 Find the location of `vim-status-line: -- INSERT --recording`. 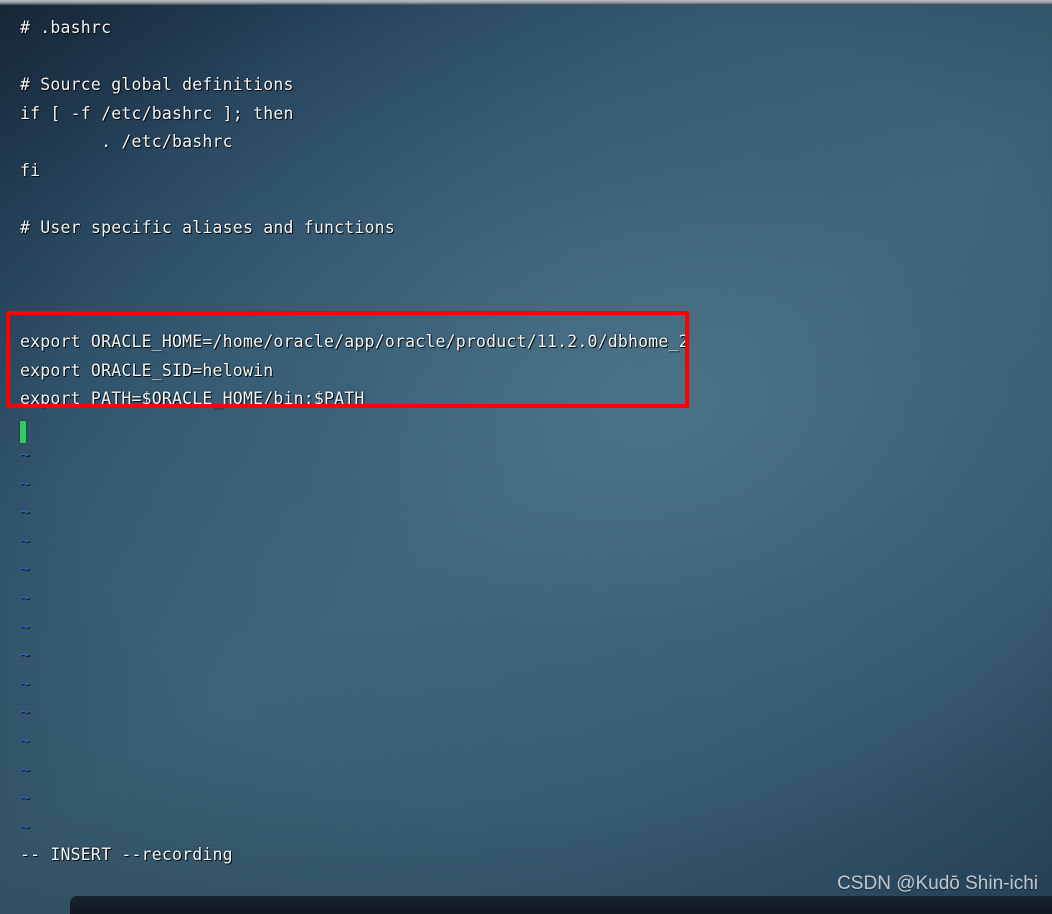

vim-status-line: -- INSERT --recording is located at coordinates (126, 854).